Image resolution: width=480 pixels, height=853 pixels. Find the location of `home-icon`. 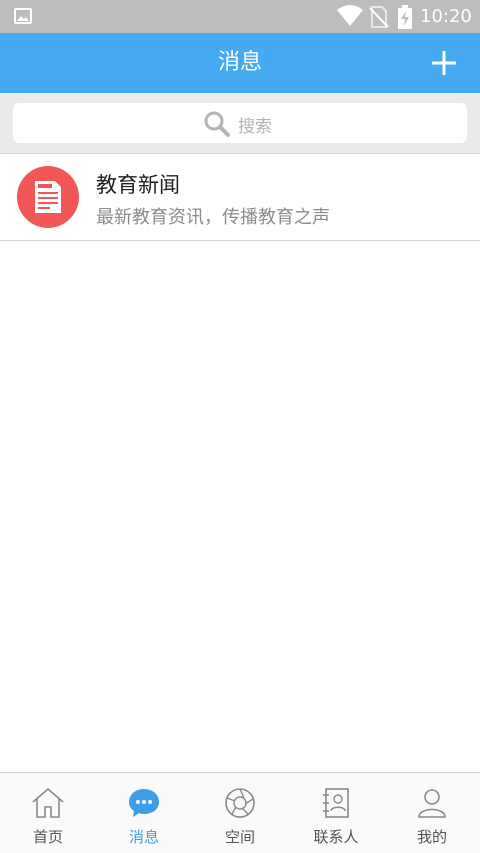

home-icon is located at coordinates (48, 802).